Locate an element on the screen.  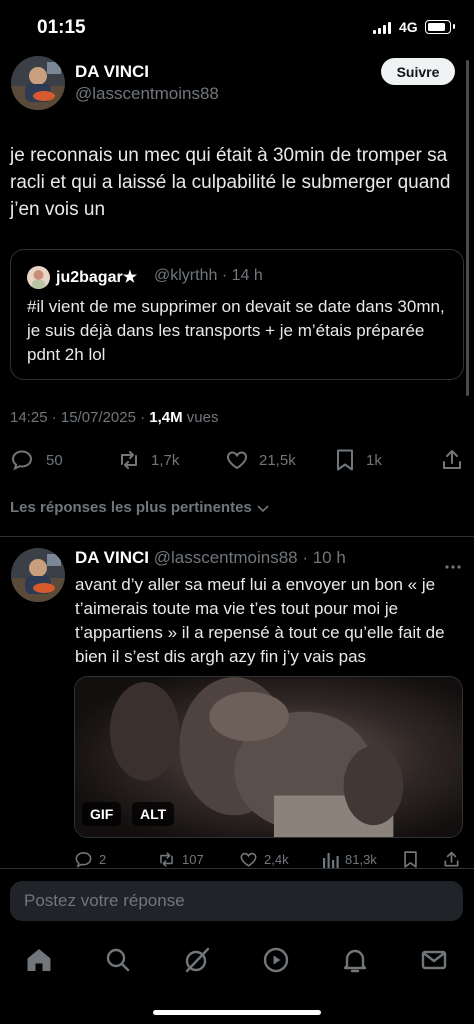
reply-views-count: 81,3k is located at coordinates (361, 859).